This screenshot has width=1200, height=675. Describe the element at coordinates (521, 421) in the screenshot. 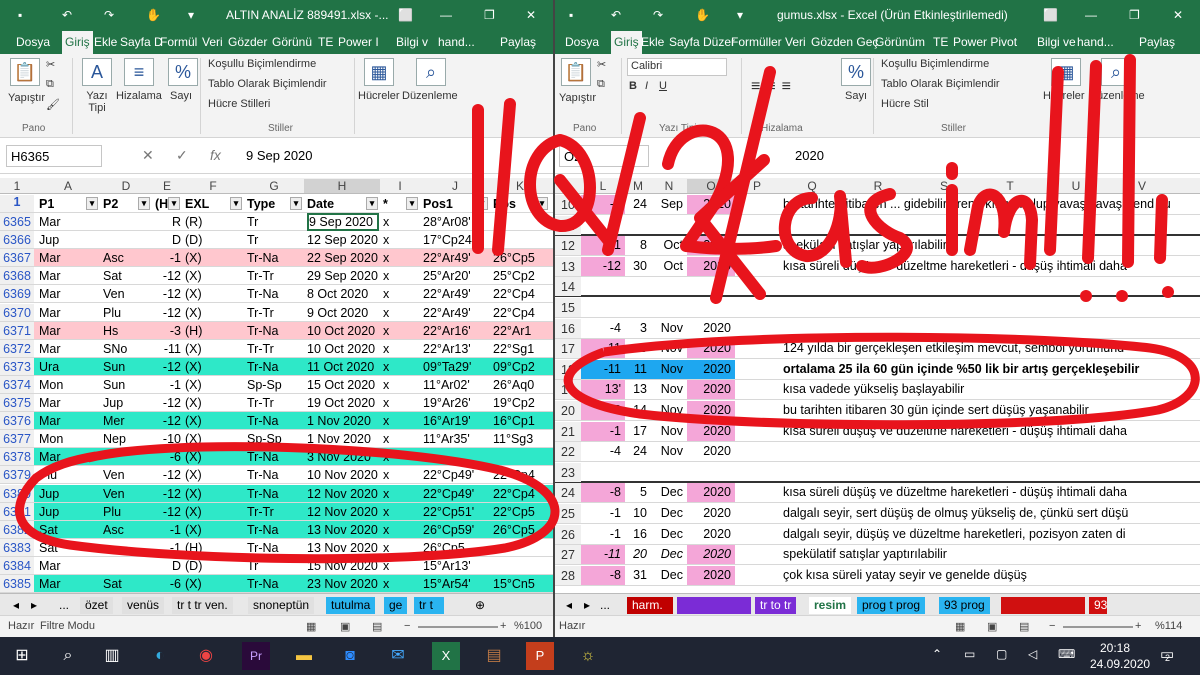

I see `table-cell: 16°Cp1` at that location.